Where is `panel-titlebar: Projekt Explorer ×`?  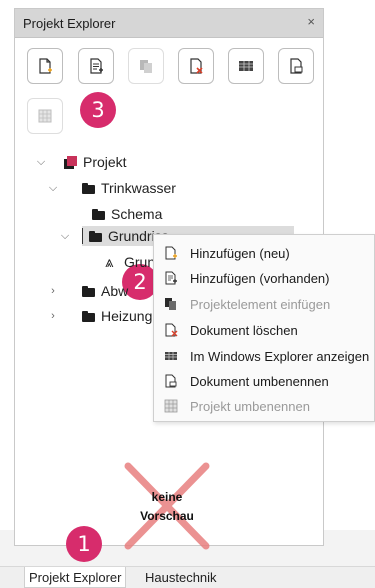 panel-titlebar: Projekt Explorer × is located at coordinates (169, 23).